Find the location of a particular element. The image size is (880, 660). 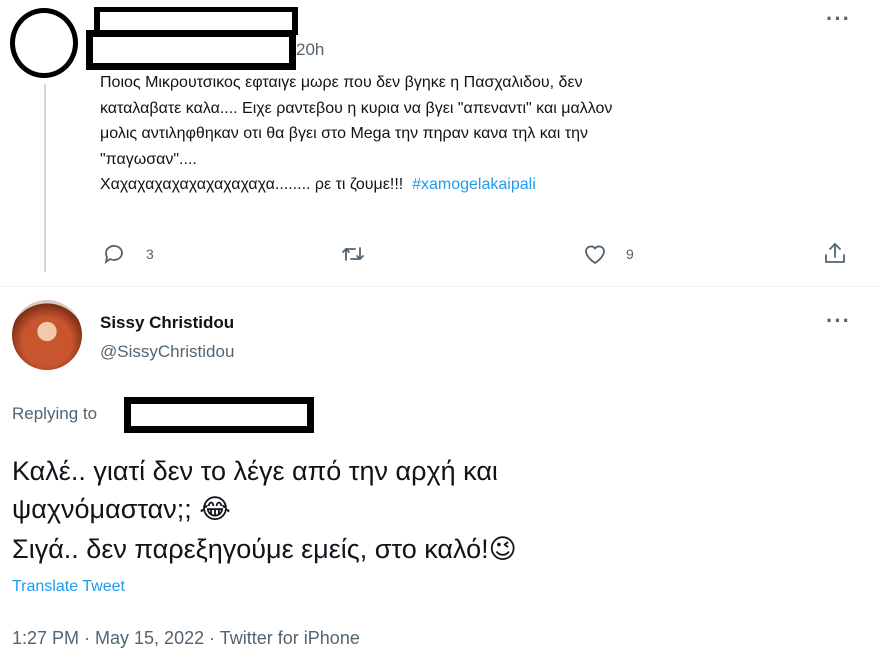

translate-tweet-link: Translate Tweet is located at coordinates (68, 587).